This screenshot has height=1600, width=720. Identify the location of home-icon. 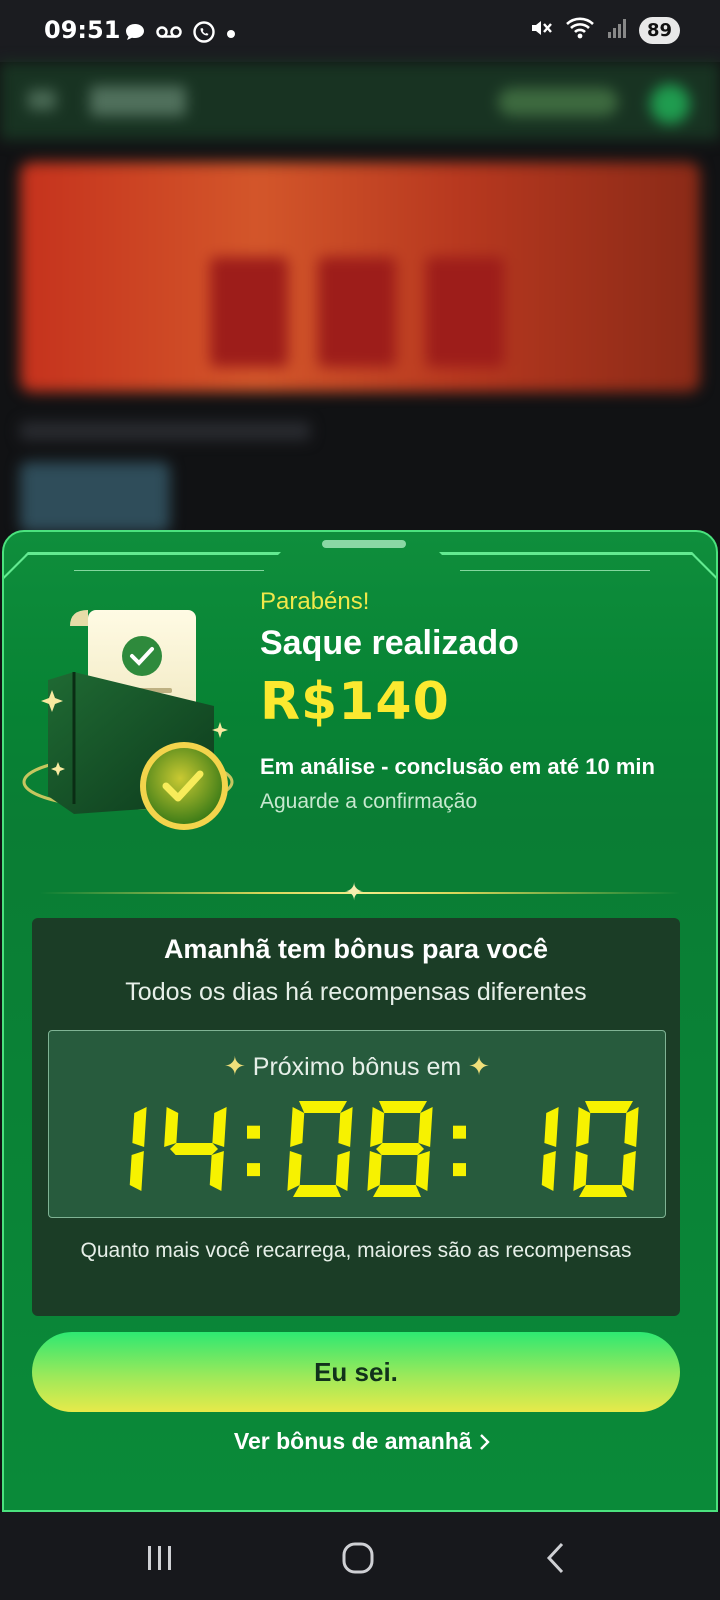
(358, 1558).